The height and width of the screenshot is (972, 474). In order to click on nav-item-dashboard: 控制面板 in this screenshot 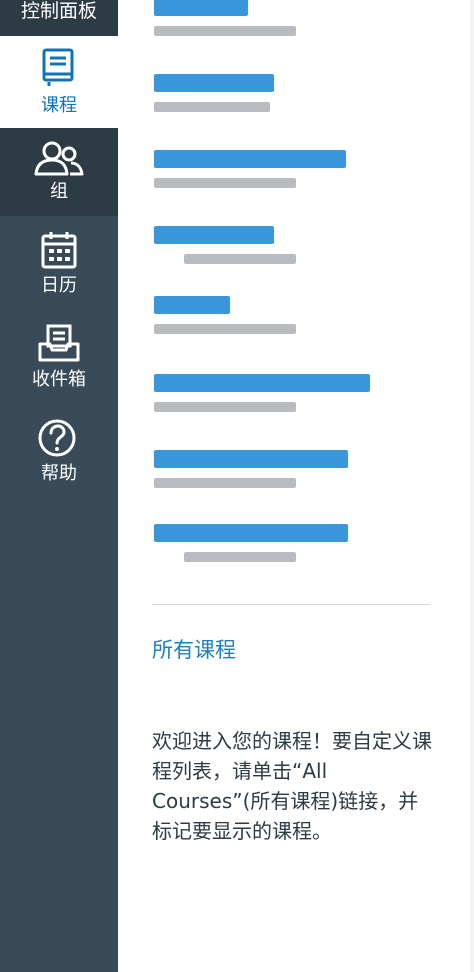, I will do `click(59, 18)`.